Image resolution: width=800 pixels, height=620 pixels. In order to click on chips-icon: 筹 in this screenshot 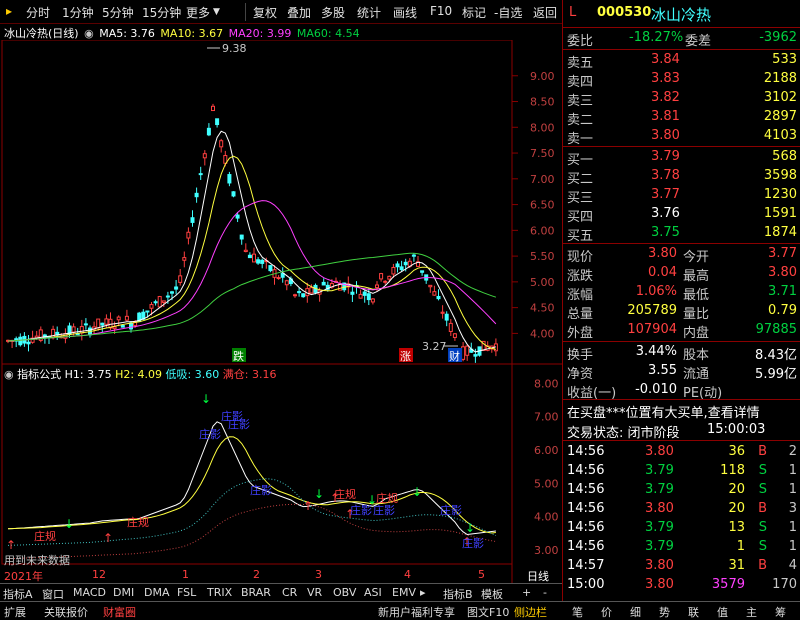, I will do `click(780, 612)`.